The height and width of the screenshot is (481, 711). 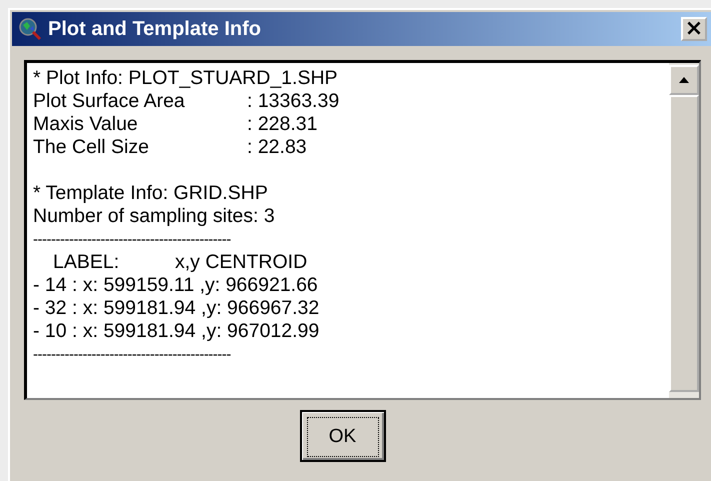 I want to click on field-label: Maxis Value, so click(x=86, y=124).